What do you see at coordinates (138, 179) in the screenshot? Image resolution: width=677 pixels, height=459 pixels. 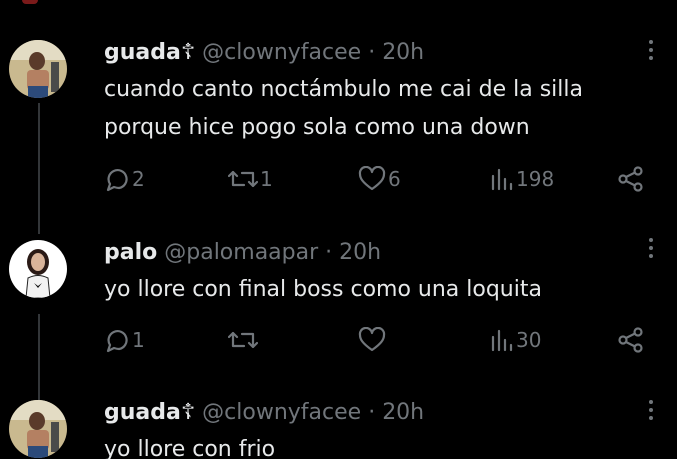 I see `reply-count: 2` at bounding box center [138, 179].